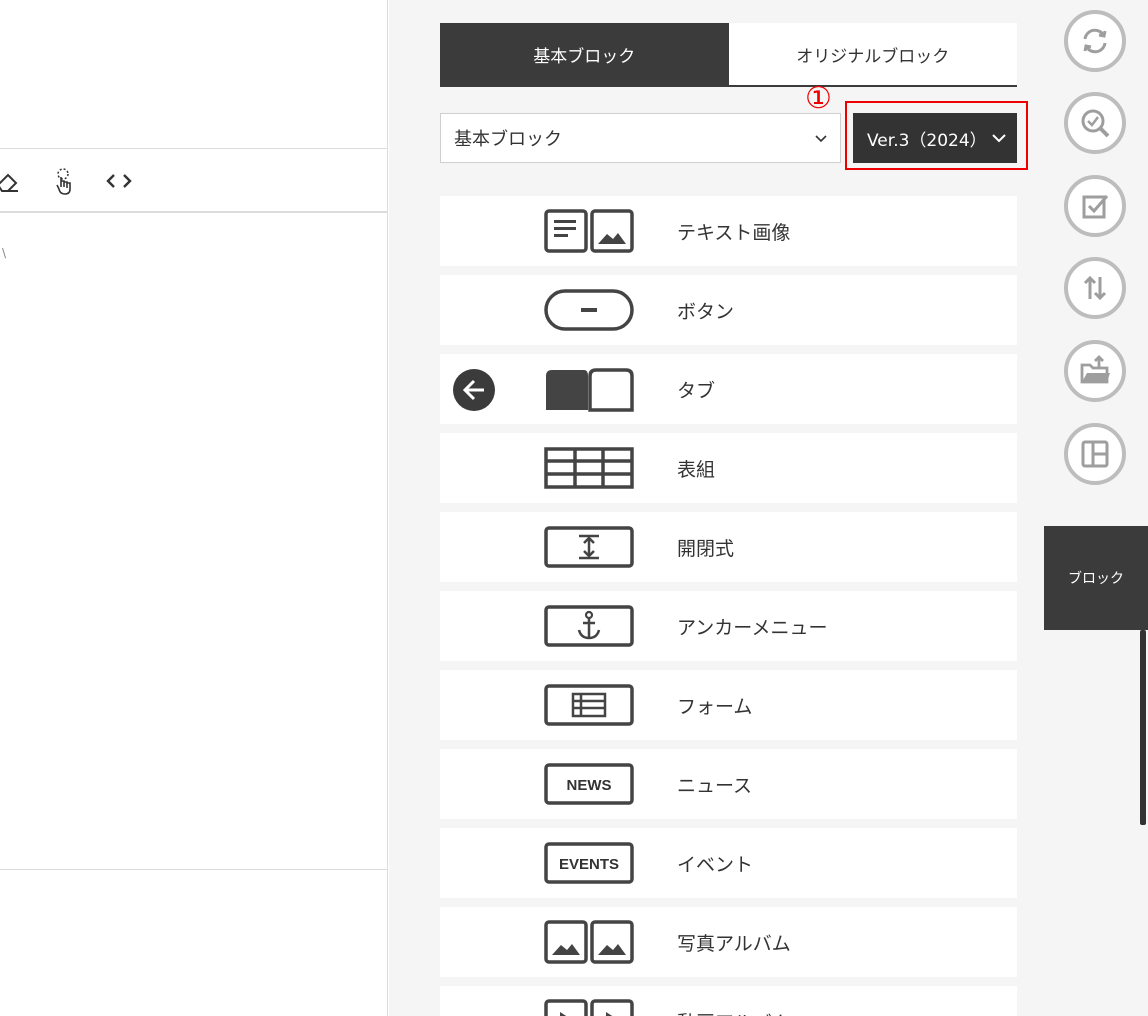 The image size is (1148, 1016). What do you see at coordinates (1096, 578) in the screenshot?
I see `block-panel-toggle: ブロック` at bounding box center [1096, 578].